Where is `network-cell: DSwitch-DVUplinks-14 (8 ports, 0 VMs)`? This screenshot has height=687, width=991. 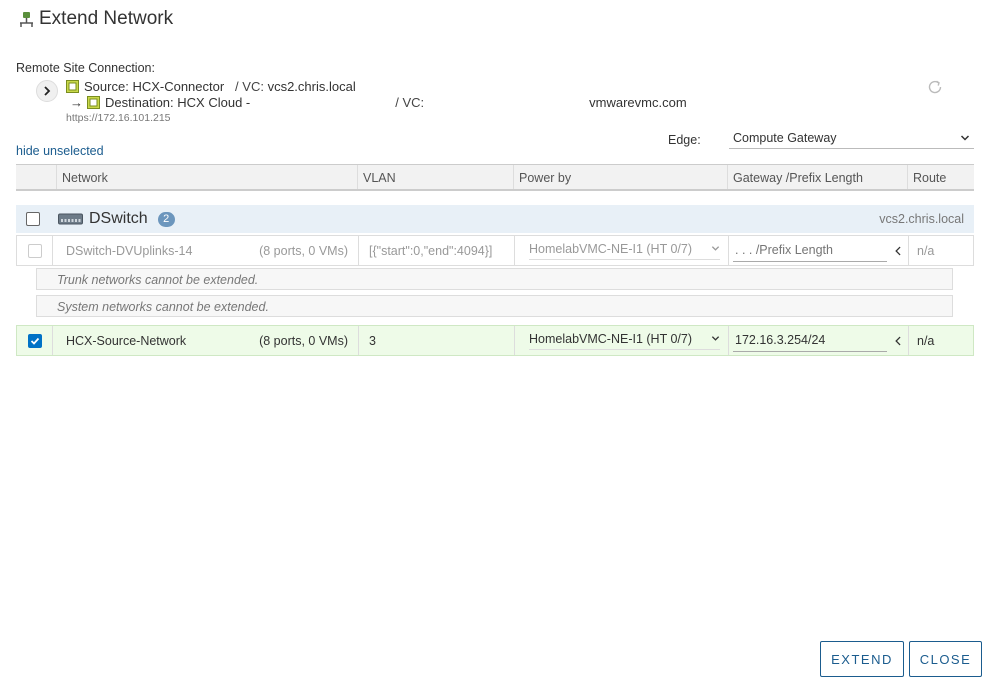
network-cell: DSwitch-DVUplinks-14 (8 ports, 0 VMs) is located at coordinates (206, 250).